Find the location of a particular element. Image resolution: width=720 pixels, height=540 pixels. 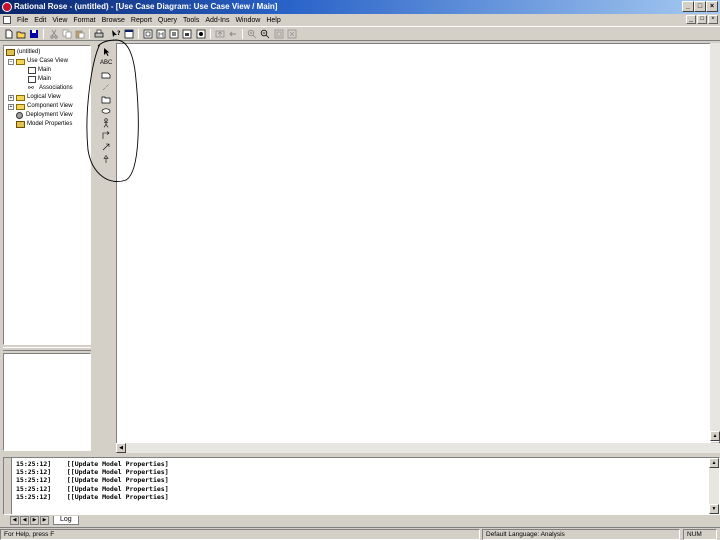

tab-log: Log is located at coordinates (66, 520).